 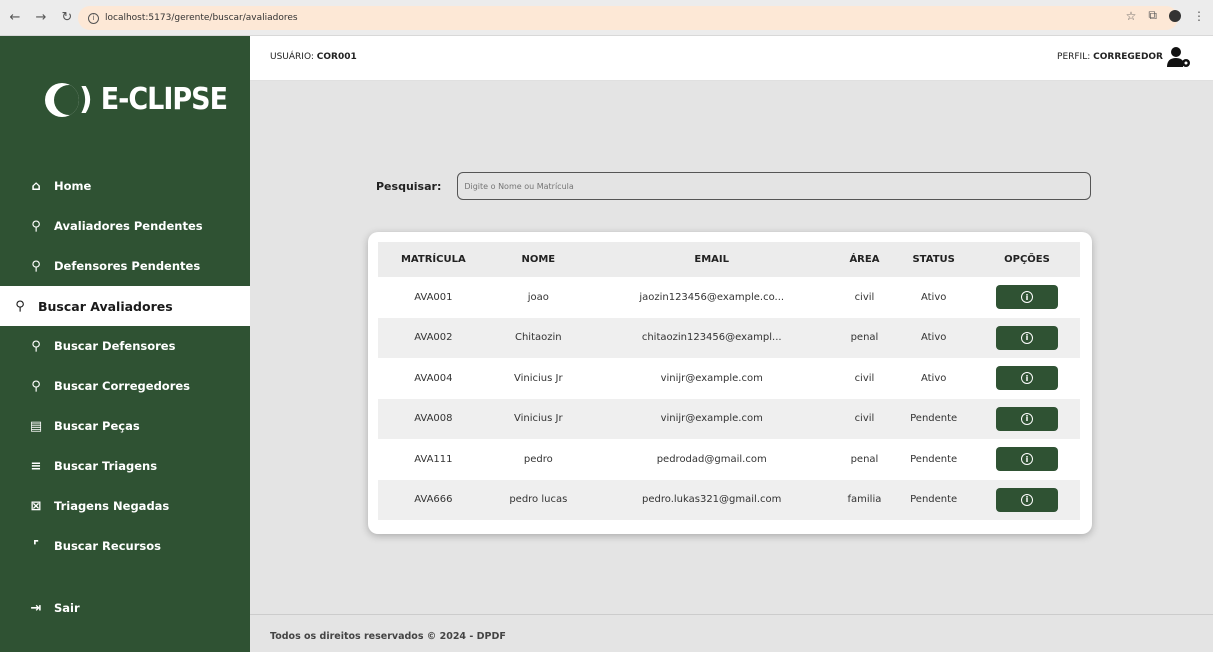 What do you see at coordinates (538, 297) in the screenshot?
I see `table-cell: joao` at bounding box center [538, 297].